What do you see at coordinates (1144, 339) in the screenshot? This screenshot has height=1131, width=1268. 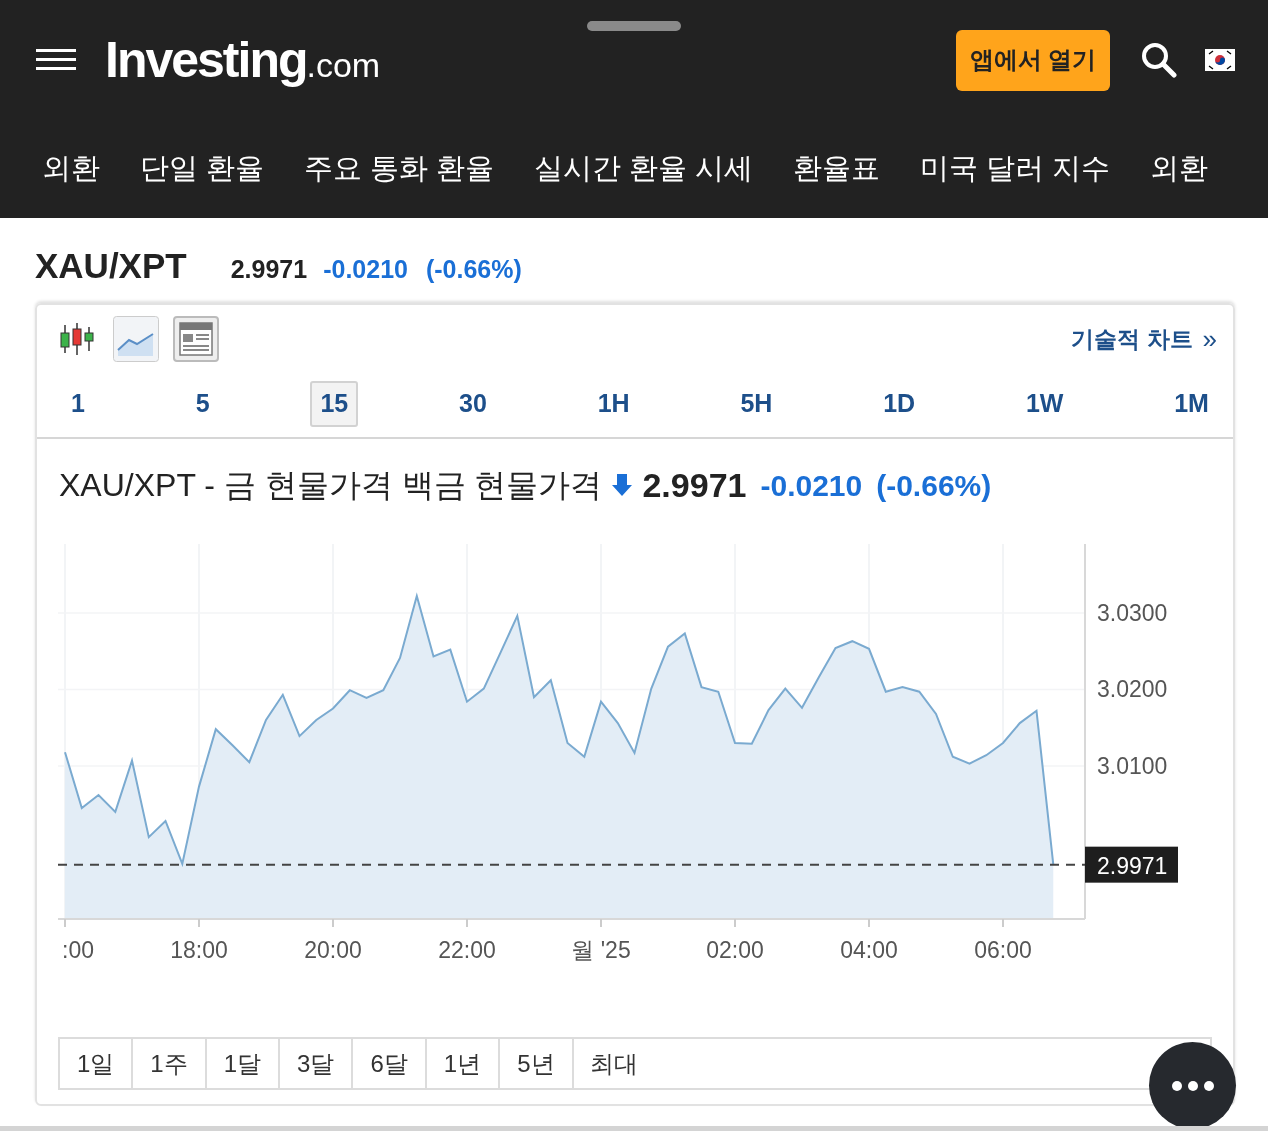 I see `technical-chart-link: 기술적 차트 »` at bounding box center [1144, 339].